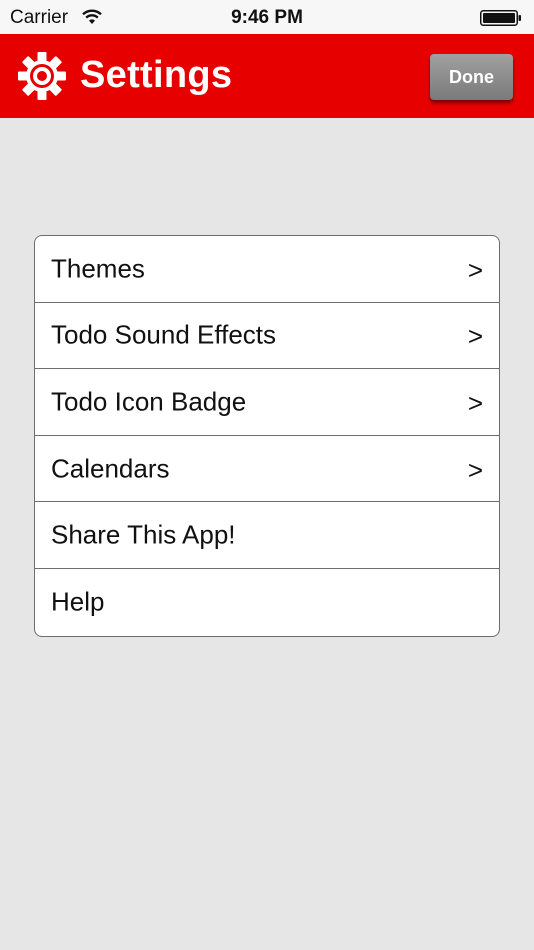 This screenshot has height=950, width=534. I want to click on page-title: Settings, so click(156, 75).